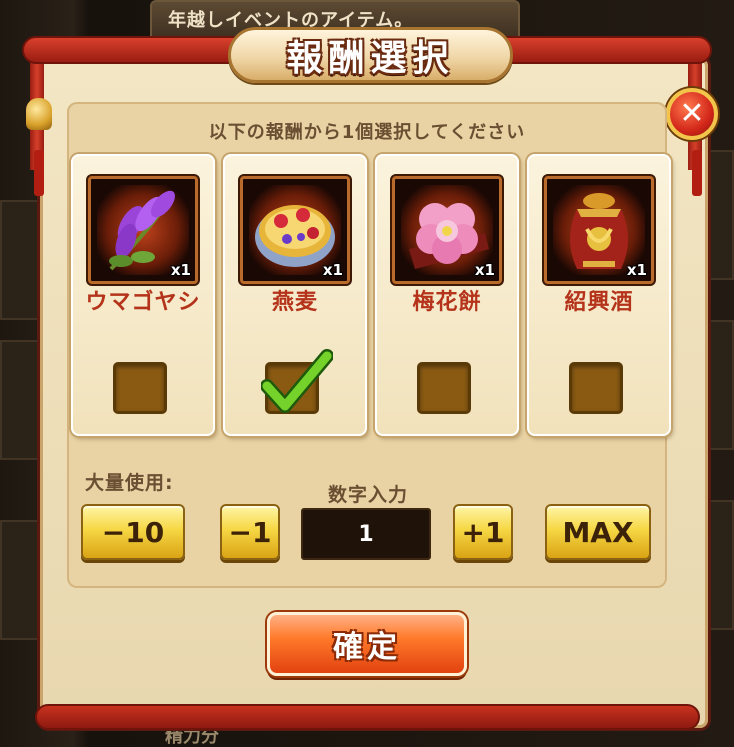 Image resolution: width=734 pixels, height=747 pixels. I want to click on minus-1-button: −1, so click(250, 532).